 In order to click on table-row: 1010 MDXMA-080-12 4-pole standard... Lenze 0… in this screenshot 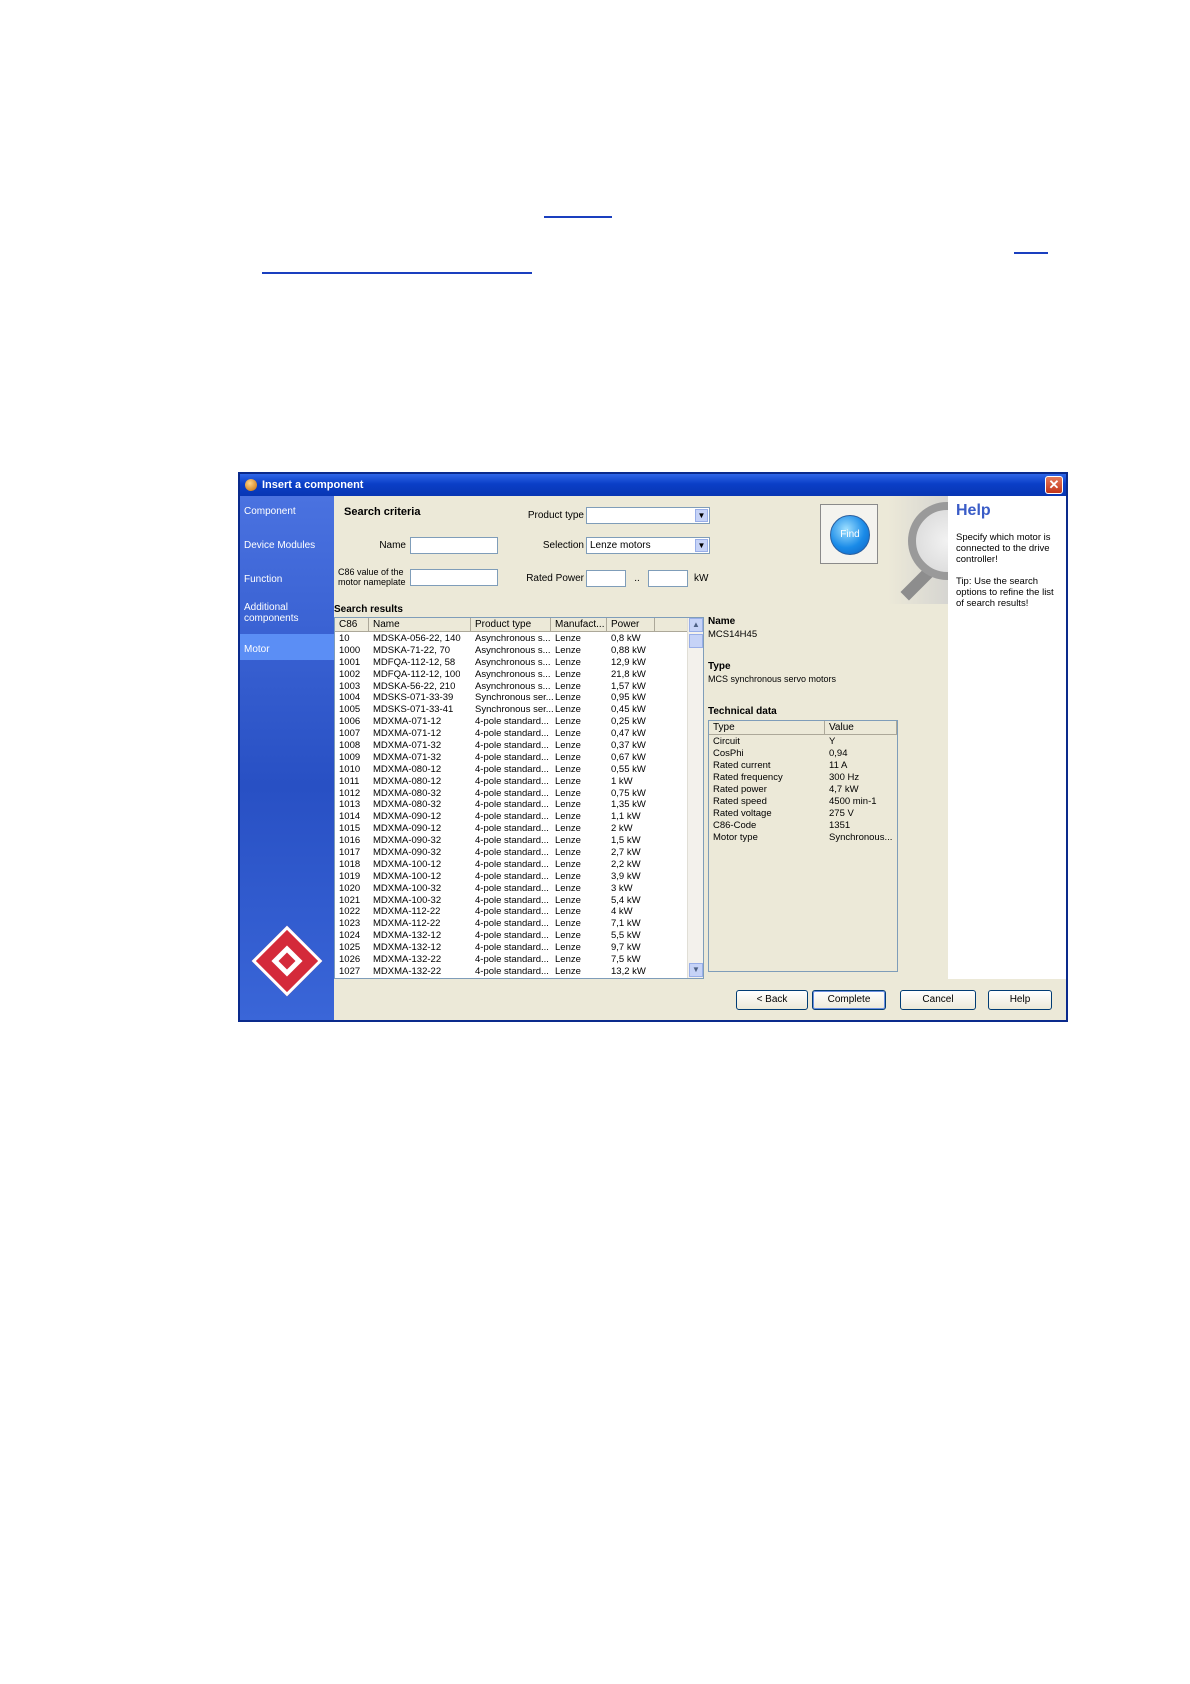, I will do `click(511, 770)`.